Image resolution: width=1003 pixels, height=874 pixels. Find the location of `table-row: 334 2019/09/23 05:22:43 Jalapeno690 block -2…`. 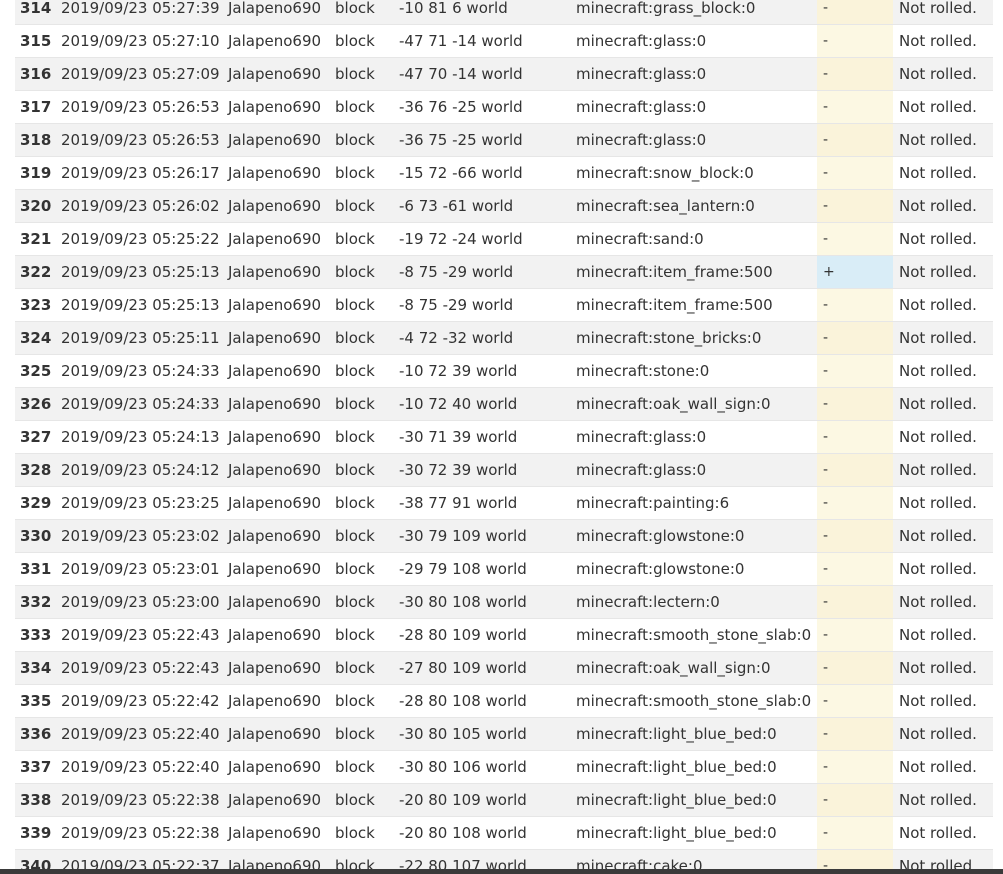

table-row: 334 2019/09/23 05:22:43 Jalapeno690 block -2… is located at coordinates (504, 668).